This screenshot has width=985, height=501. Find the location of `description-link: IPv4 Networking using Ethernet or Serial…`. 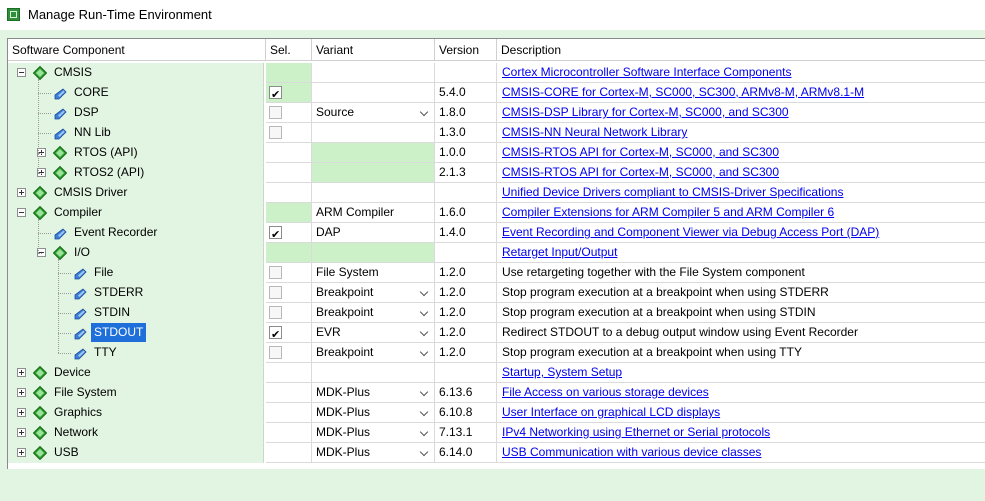

description-link: IPv4 Networking using Ethernet or Serial… is located at coordinates (636, 432).